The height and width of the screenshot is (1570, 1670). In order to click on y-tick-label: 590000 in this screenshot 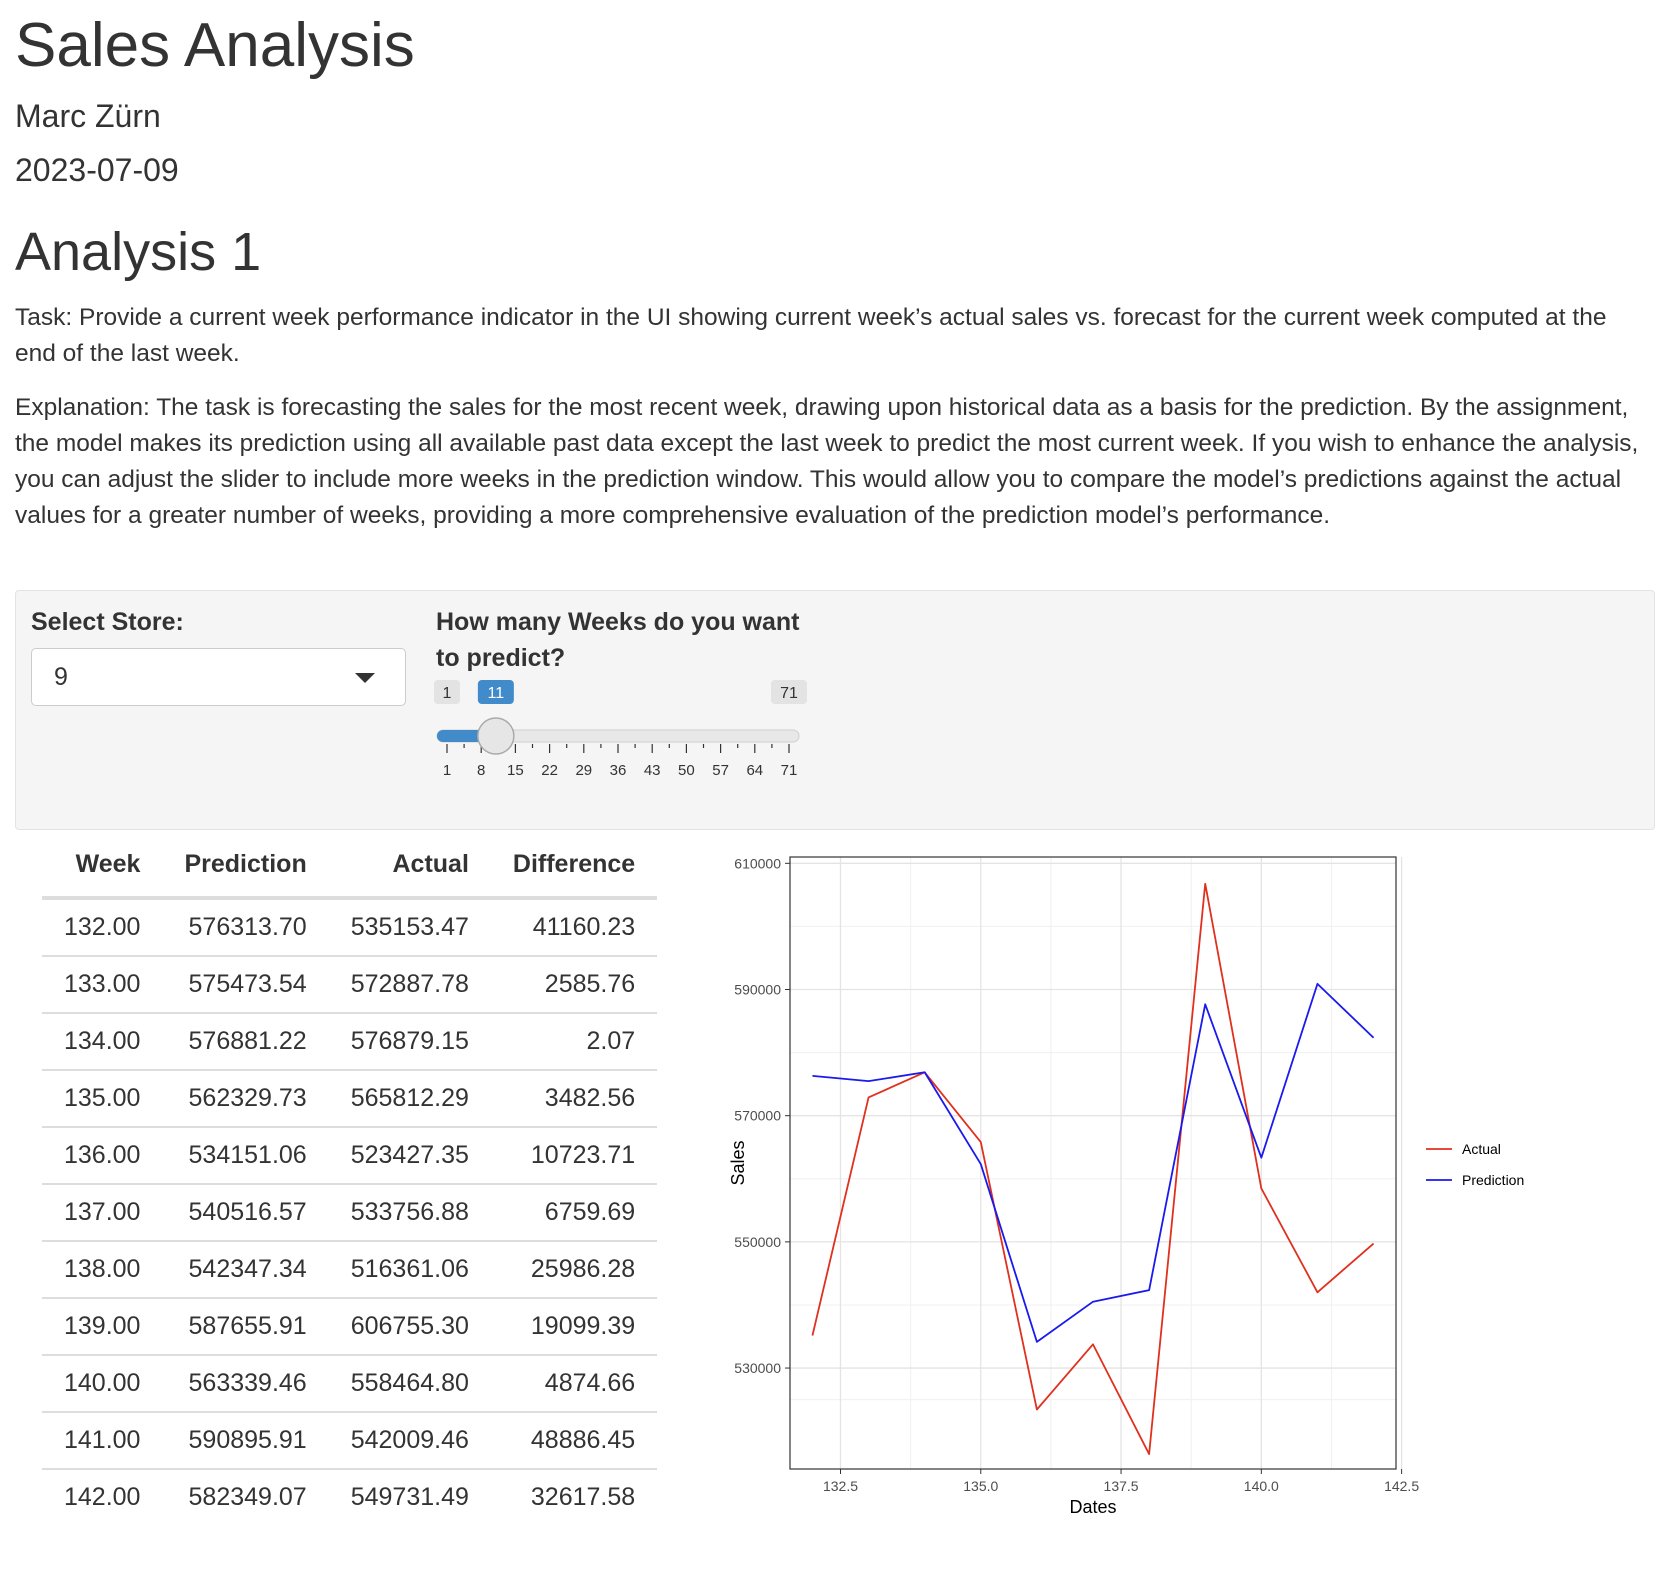, I will do `click(757, 989)`.